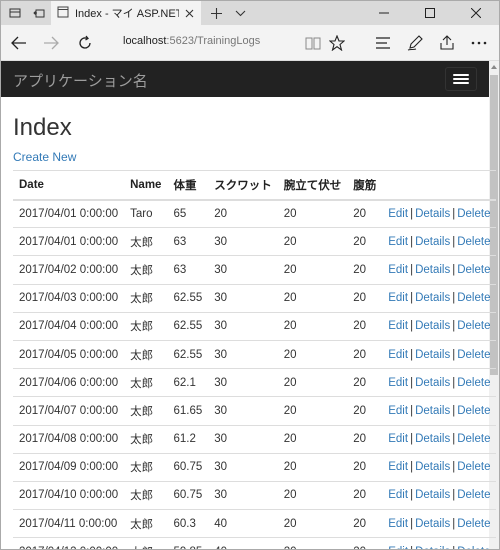 Image resolution: width=500 pixels, height=550 pixels. Describe the element at coordinates (479, 43) in the screenshot. I see `more-options-icon` at that location.